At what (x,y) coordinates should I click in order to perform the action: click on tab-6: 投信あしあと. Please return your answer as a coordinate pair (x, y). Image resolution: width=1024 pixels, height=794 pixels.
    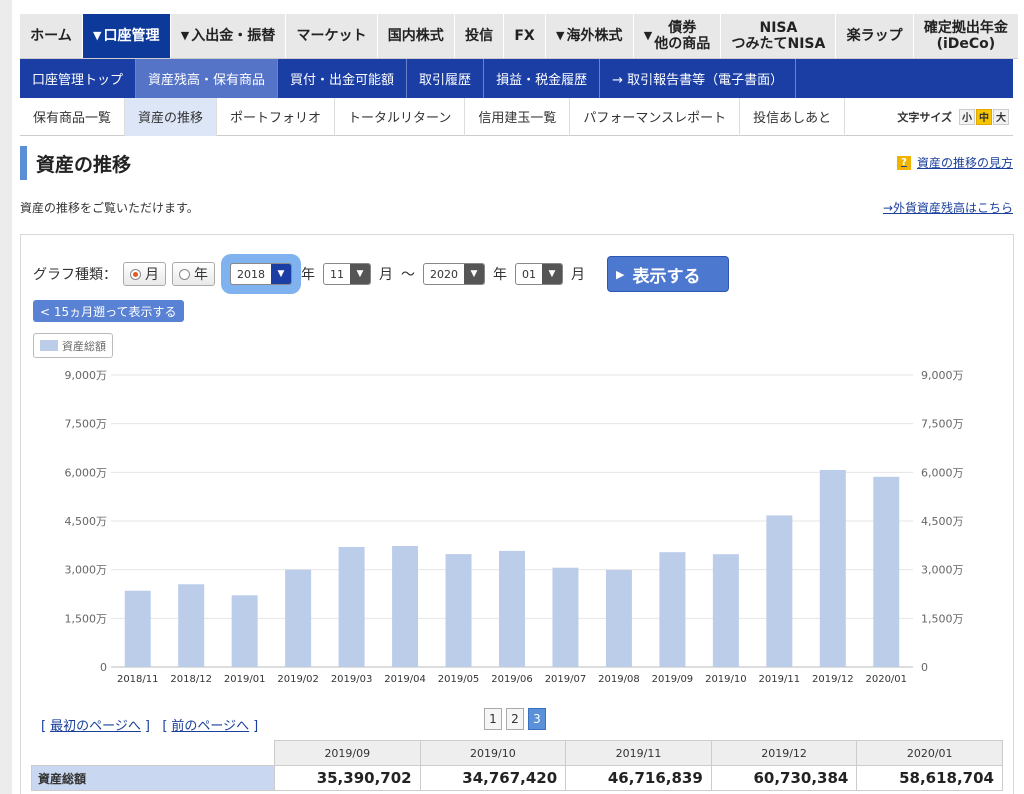
    Looking at the image, I should click on (793, 116).